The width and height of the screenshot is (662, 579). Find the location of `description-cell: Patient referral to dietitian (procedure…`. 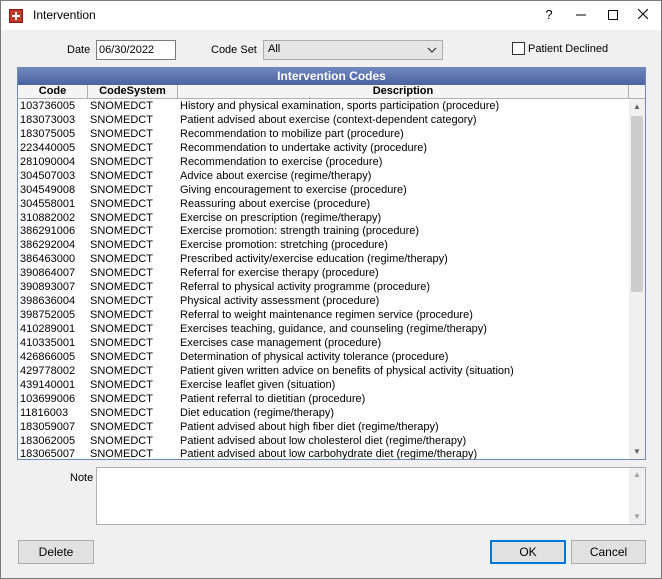

description-cell: Patient referral to dietitian (procedure… is located at coordinates (273, 398).